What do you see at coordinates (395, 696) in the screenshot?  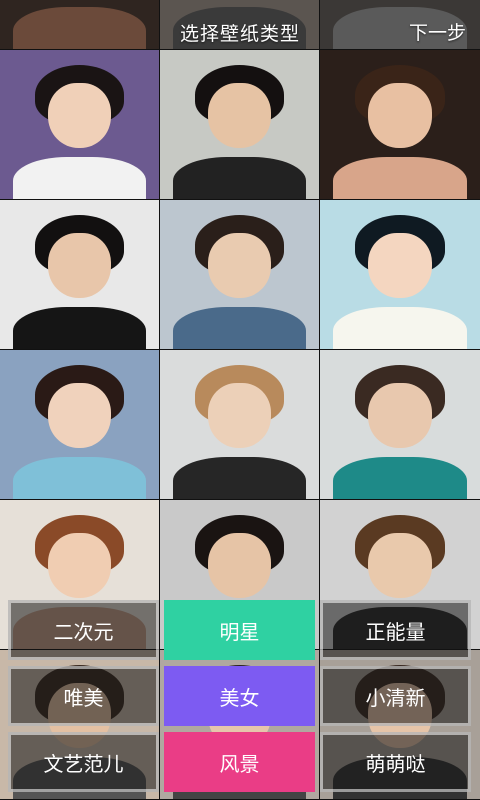 I see `category-button: 小清新` at bounding box center [395, 696].